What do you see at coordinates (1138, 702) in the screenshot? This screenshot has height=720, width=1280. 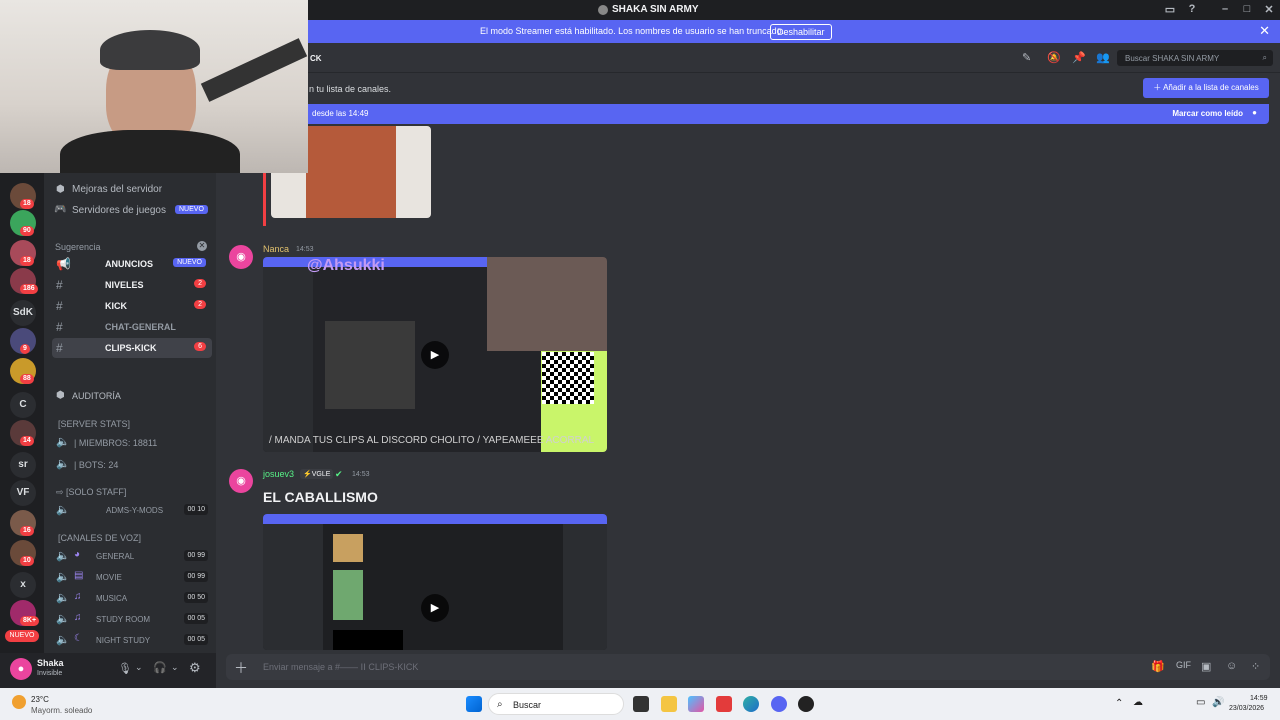 I see `onedrive-icon: ☁` at bounding box center [1138, 702].